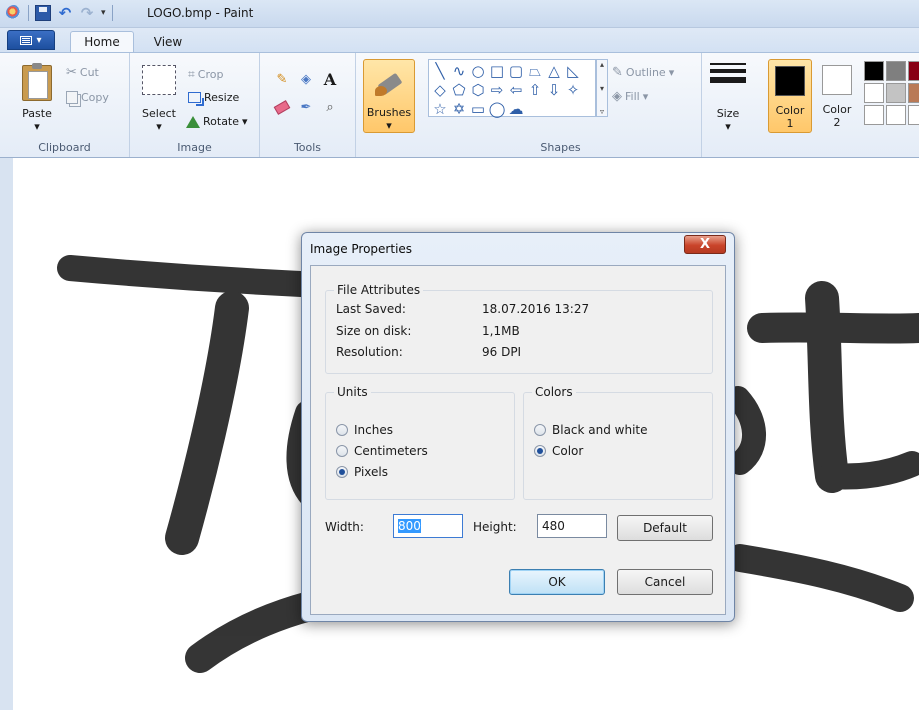  What do you see at coordinates (87, 97) in the screenshot?
I see `copy-button: Copy` at bounding box center [87, 97].